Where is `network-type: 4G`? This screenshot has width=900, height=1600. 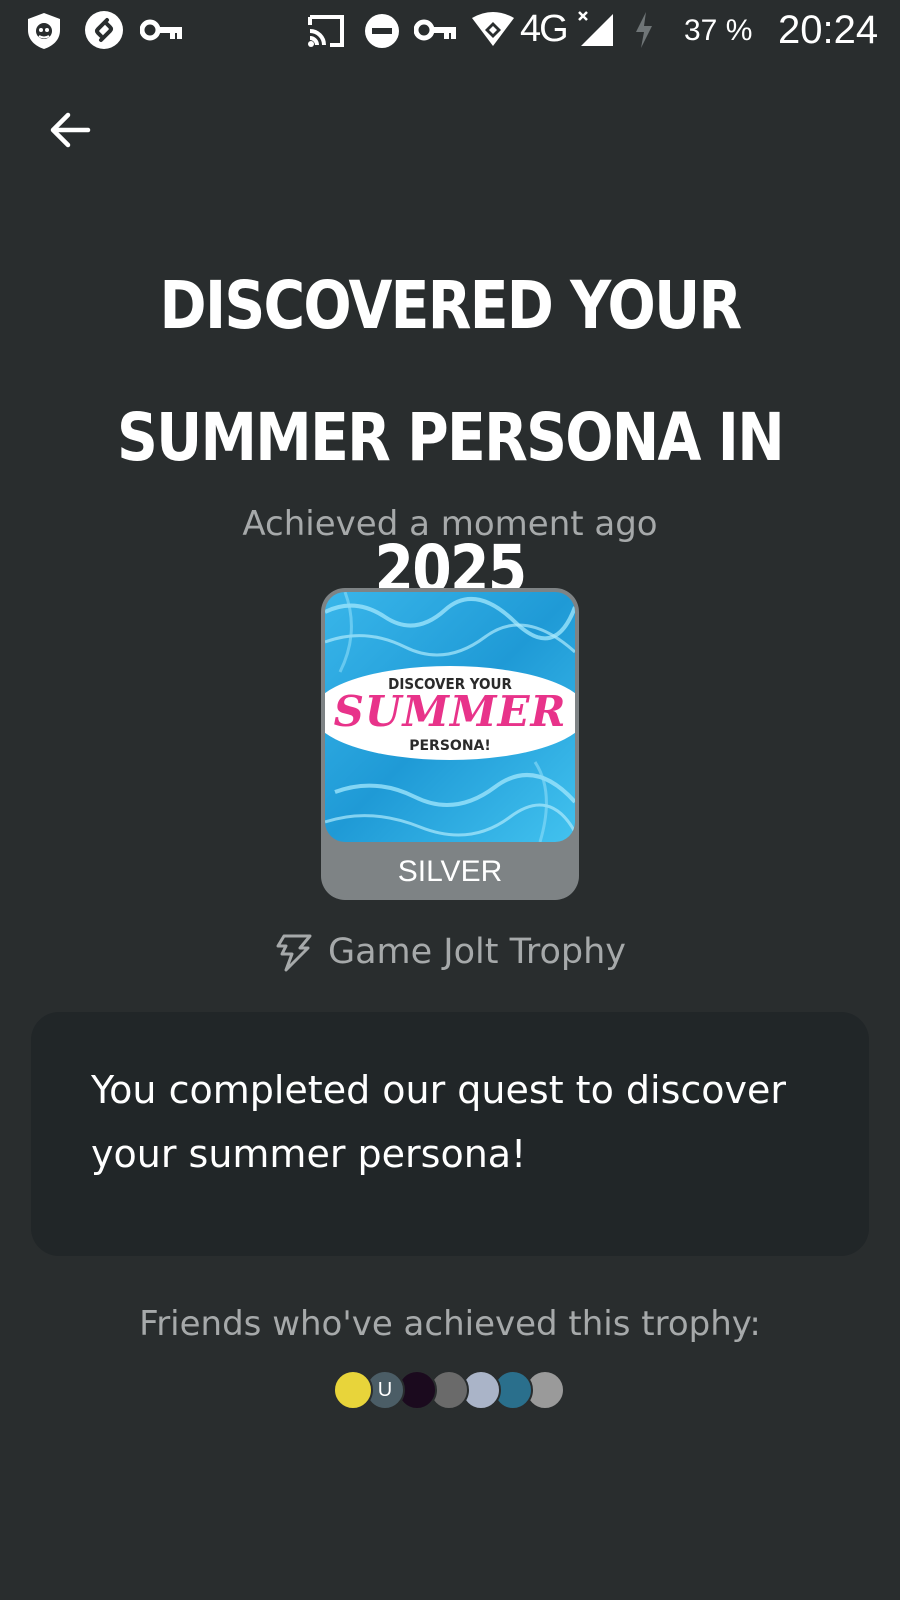 network-type: 4G is located at coordinates (544, 29).